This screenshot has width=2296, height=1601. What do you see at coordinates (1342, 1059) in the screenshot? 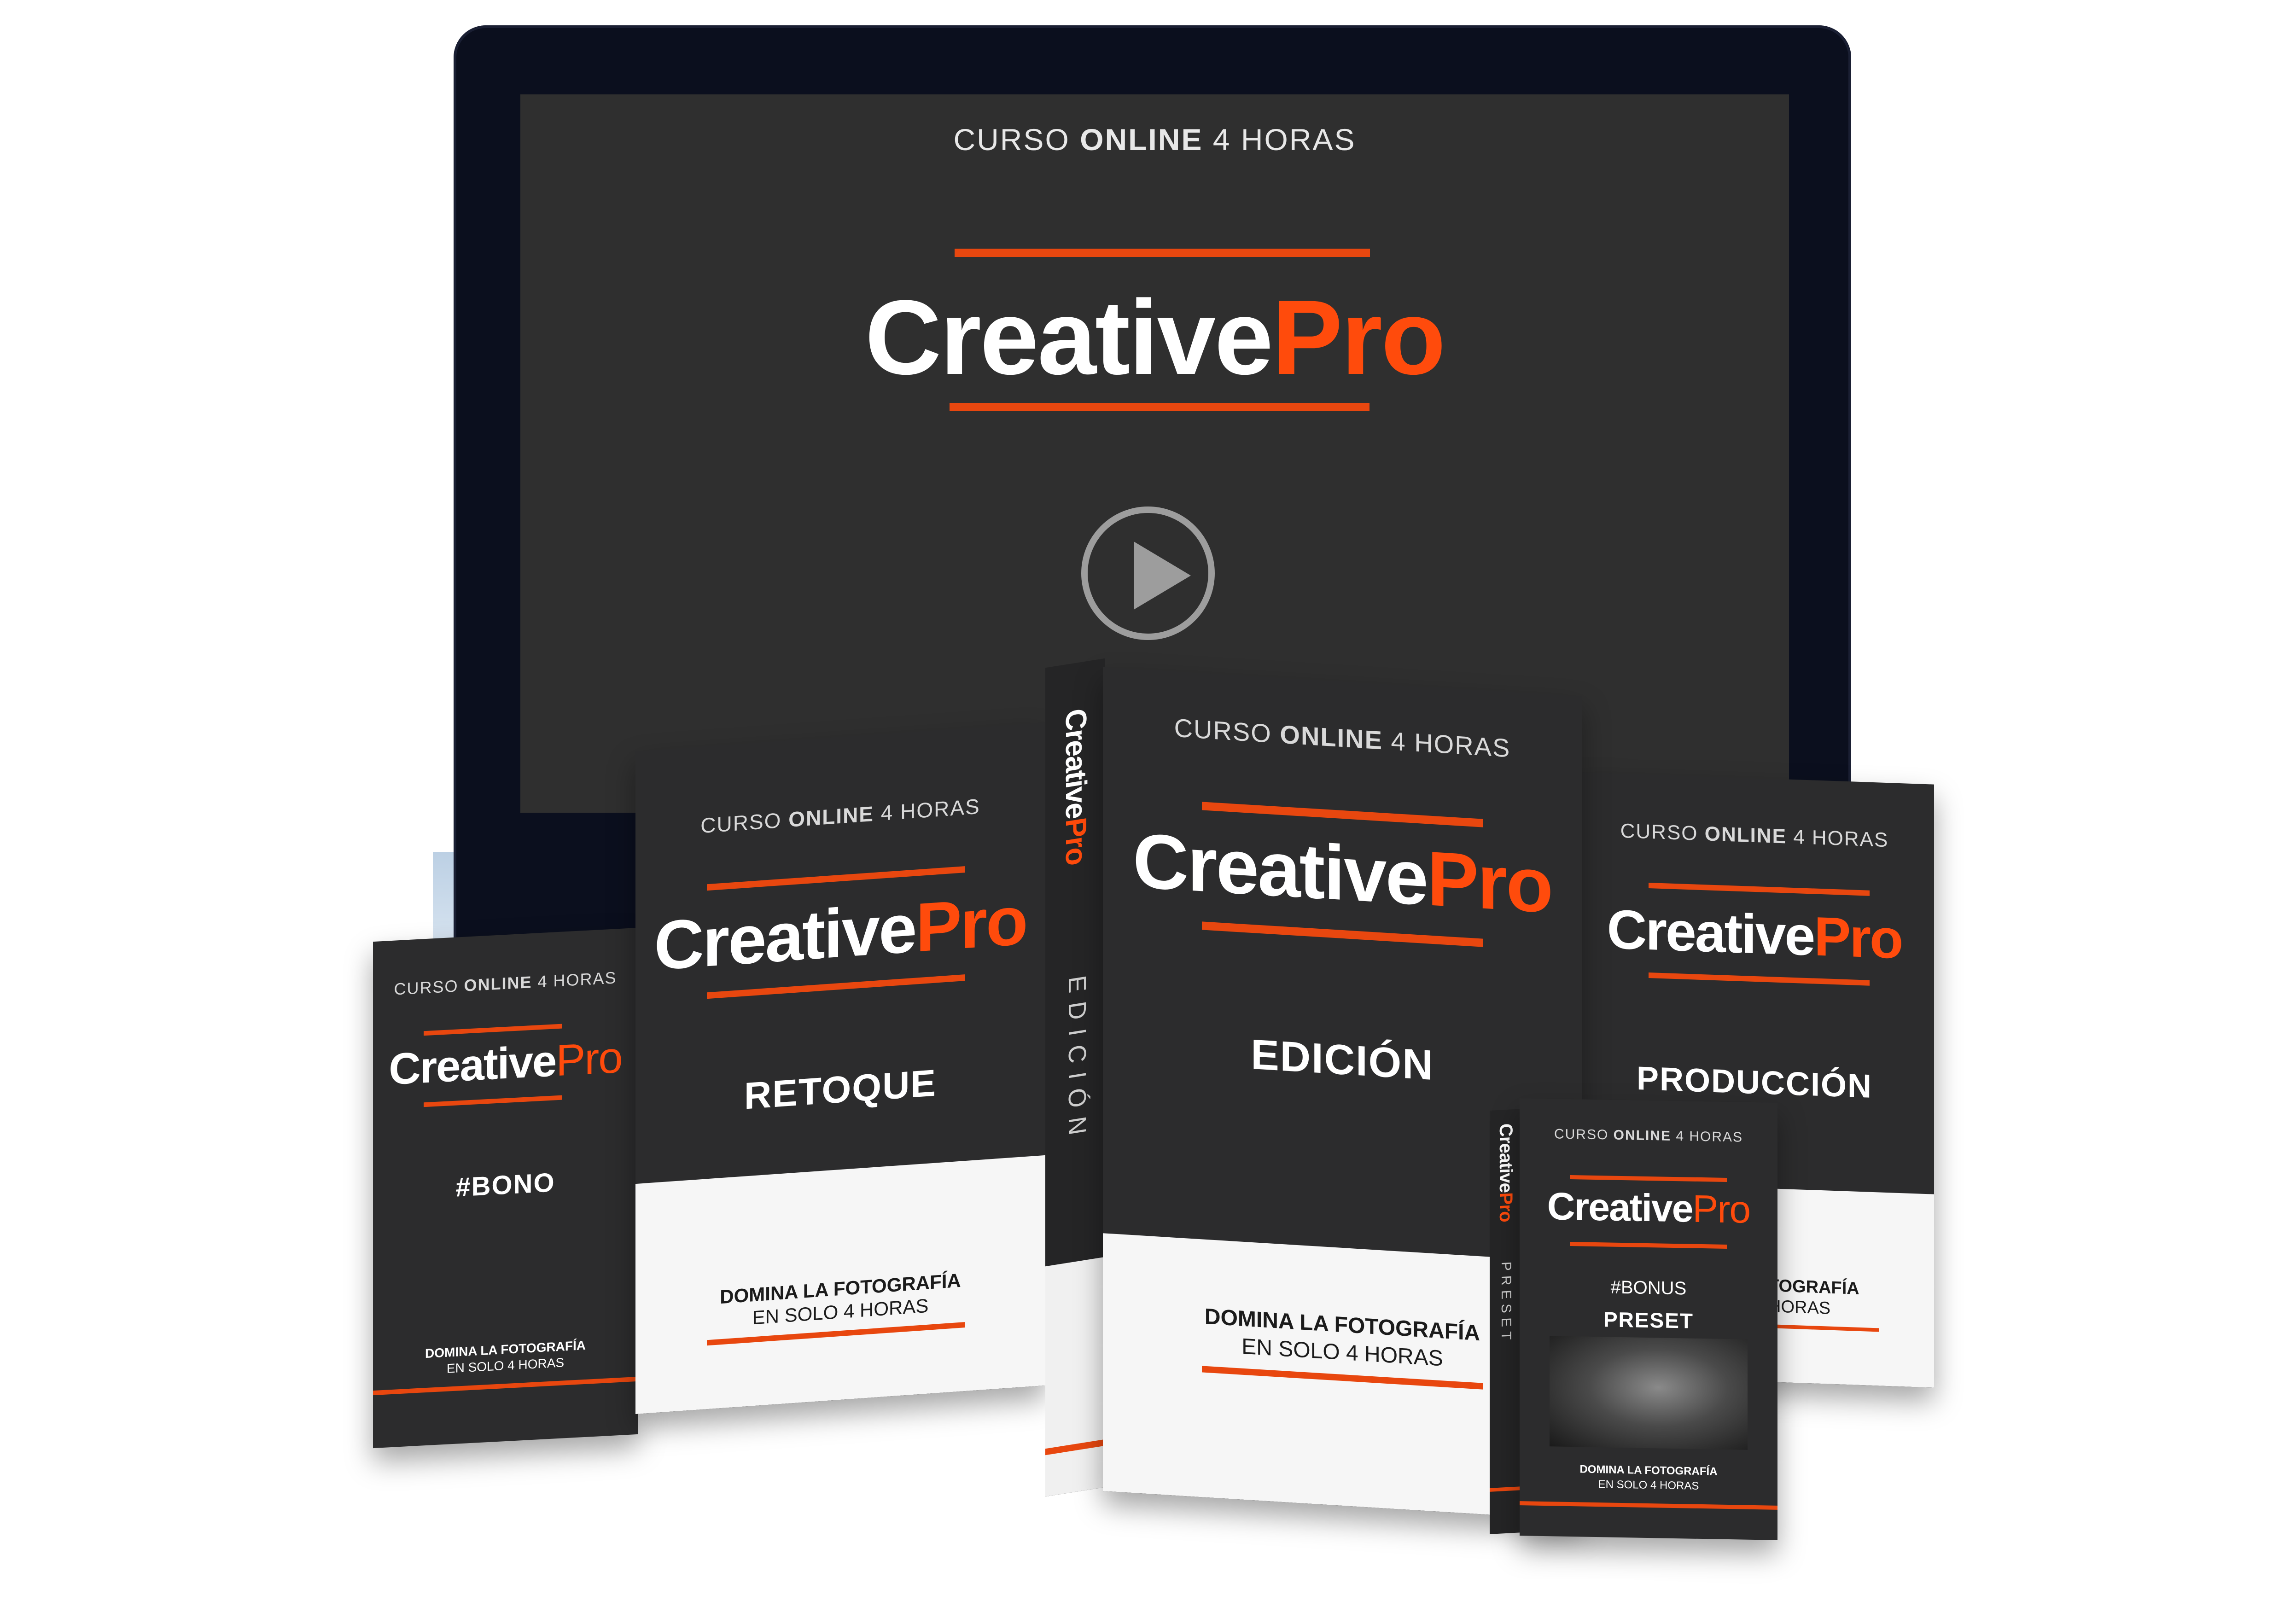
I see `box-title: EDICIÓN` at bounding box center [1342, 1059].